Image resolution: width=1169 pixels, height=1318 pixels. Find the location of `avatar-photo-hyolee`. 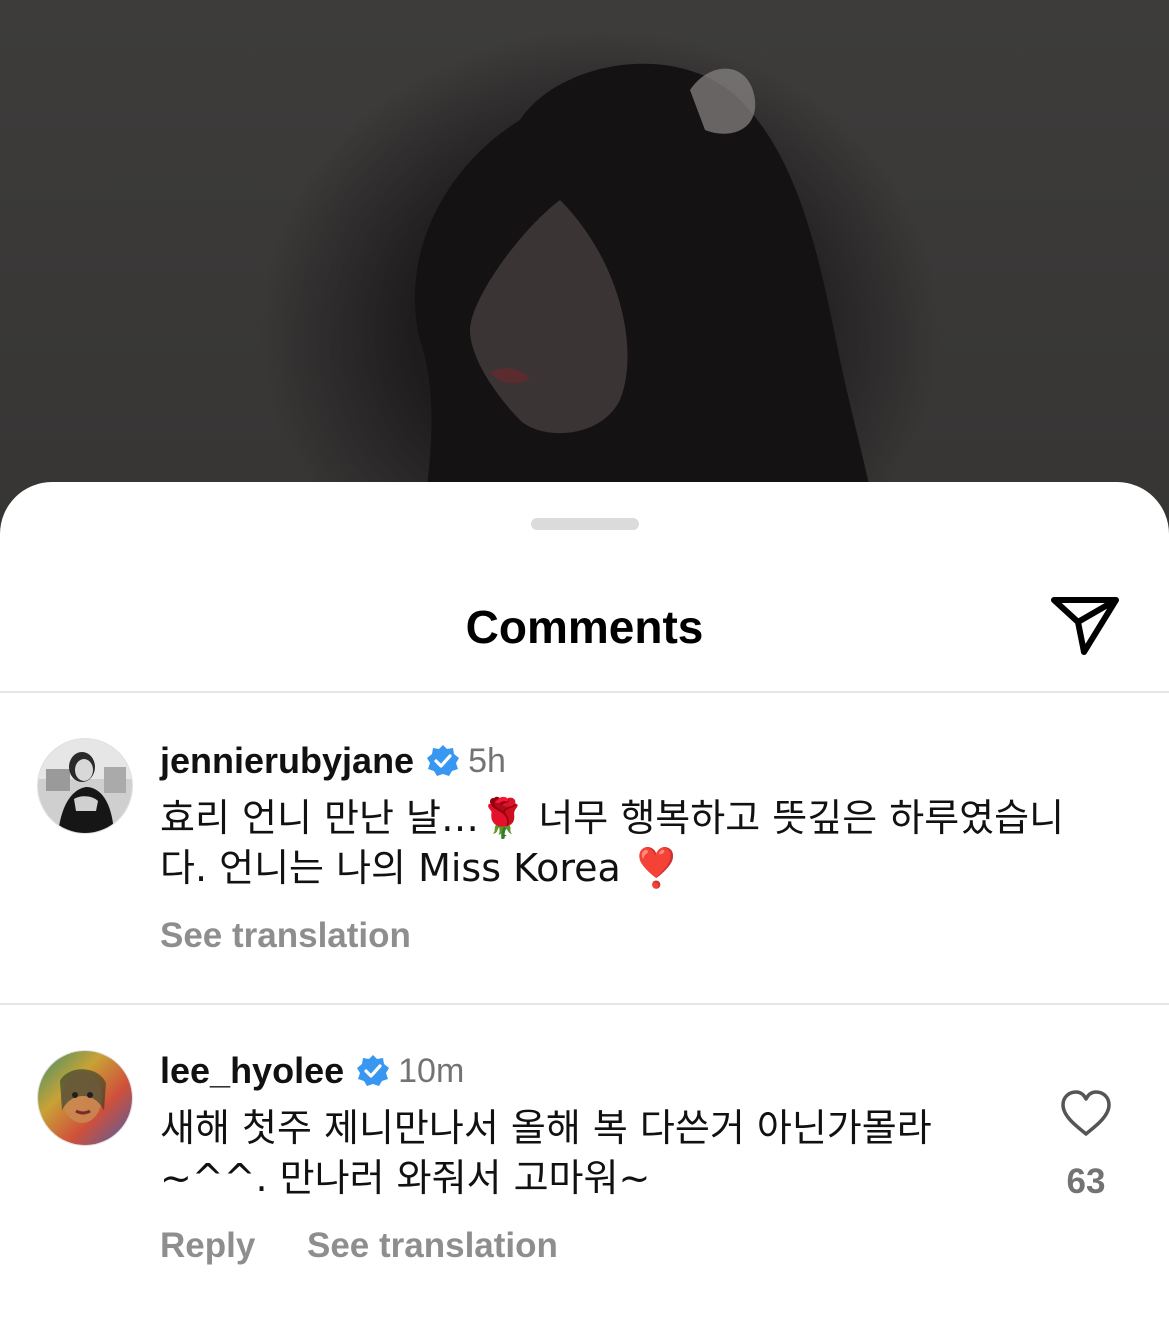

avatar-photo-hyolee is located at coordinates (85, 1098).